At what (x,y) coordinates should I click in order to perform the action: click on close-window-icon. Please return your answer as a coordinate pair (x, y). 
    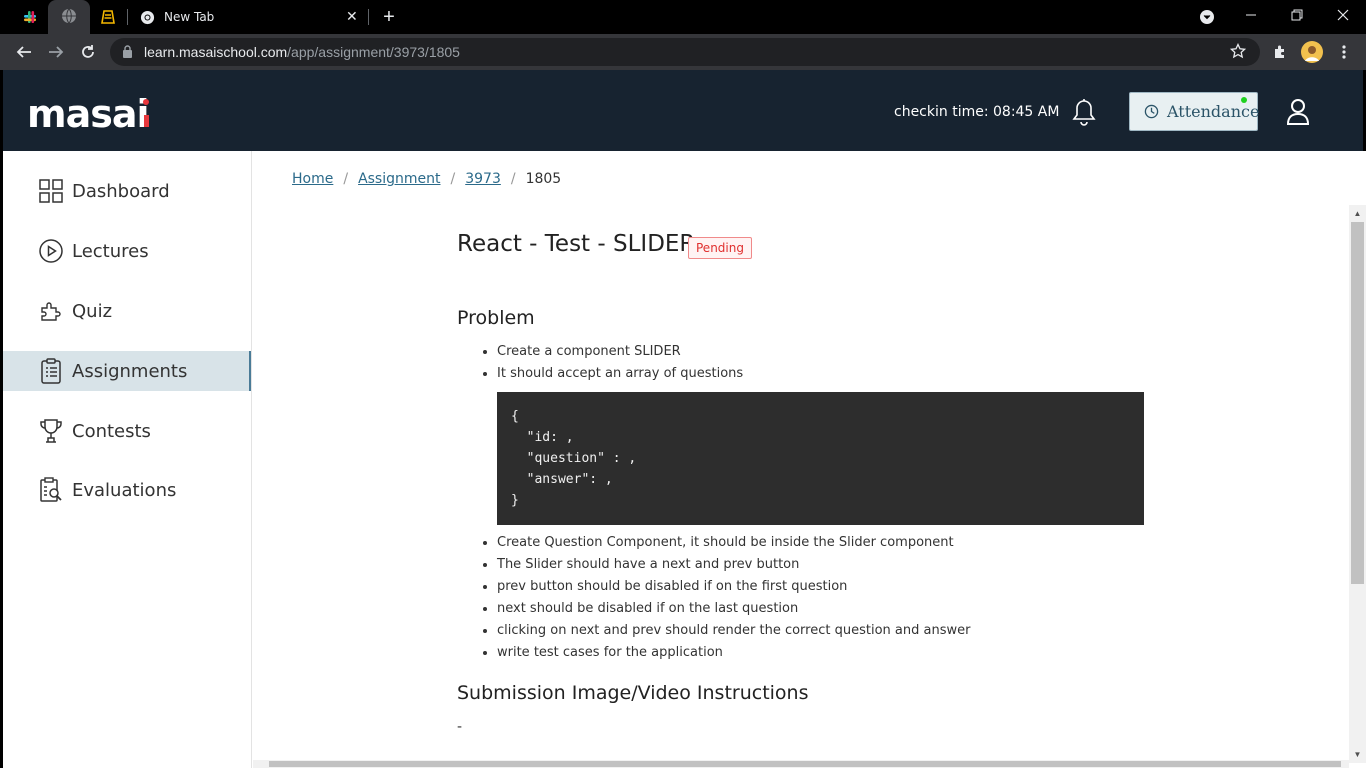
    Looking at the image, I should click on (1343, 15).